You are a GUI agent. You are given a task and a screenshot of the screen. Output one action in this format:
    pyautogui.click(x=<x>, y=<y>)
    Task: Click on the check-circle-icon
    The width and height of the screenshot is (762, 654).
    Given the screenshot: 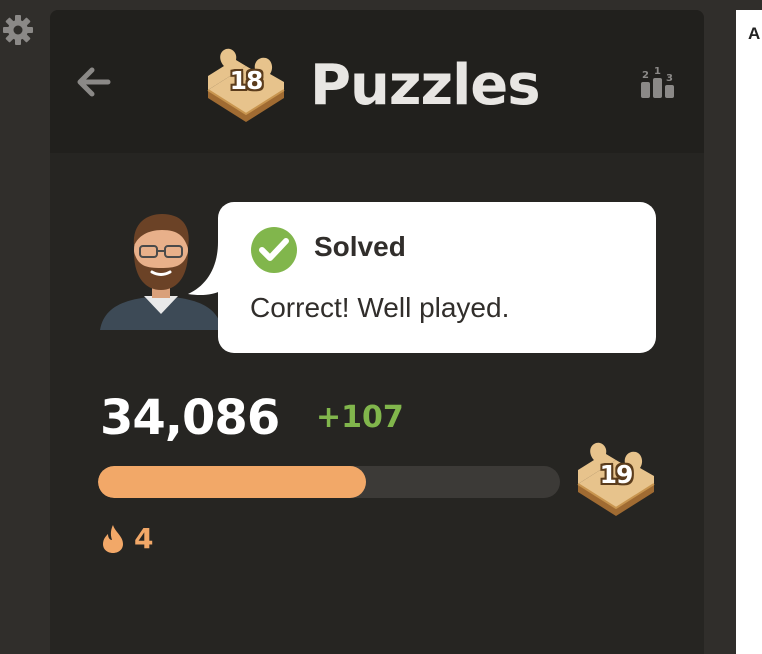 What is the action you would take?
    pyautogui.click(x=274, y=250)
    